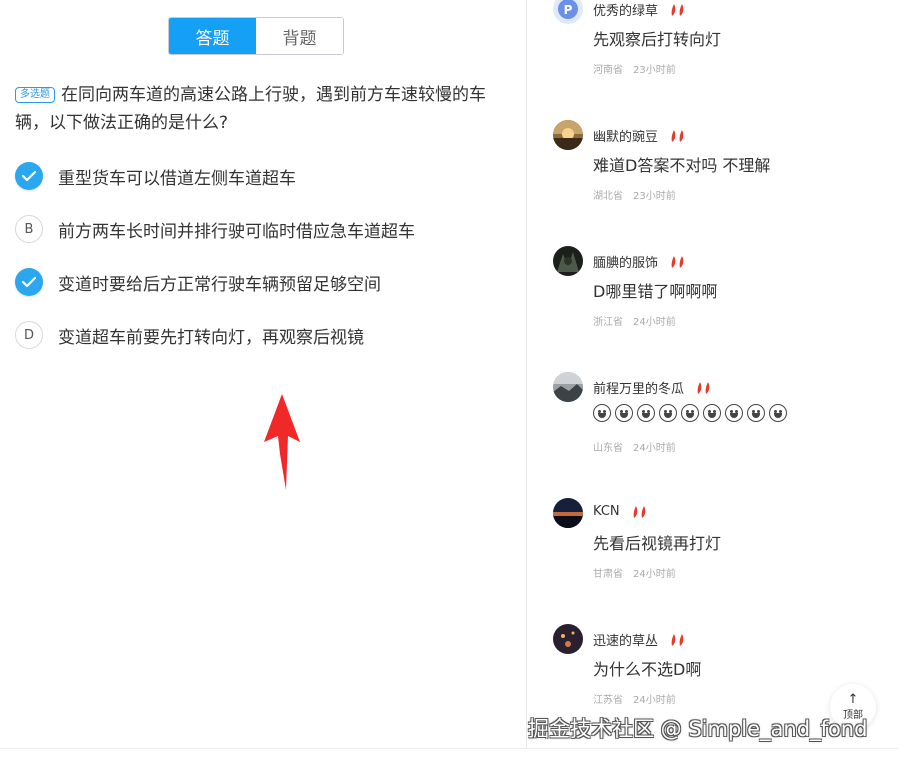 This screenshot has width=898, height=762. I want to click on question-type-badge: 多选题, so click(35, 95).